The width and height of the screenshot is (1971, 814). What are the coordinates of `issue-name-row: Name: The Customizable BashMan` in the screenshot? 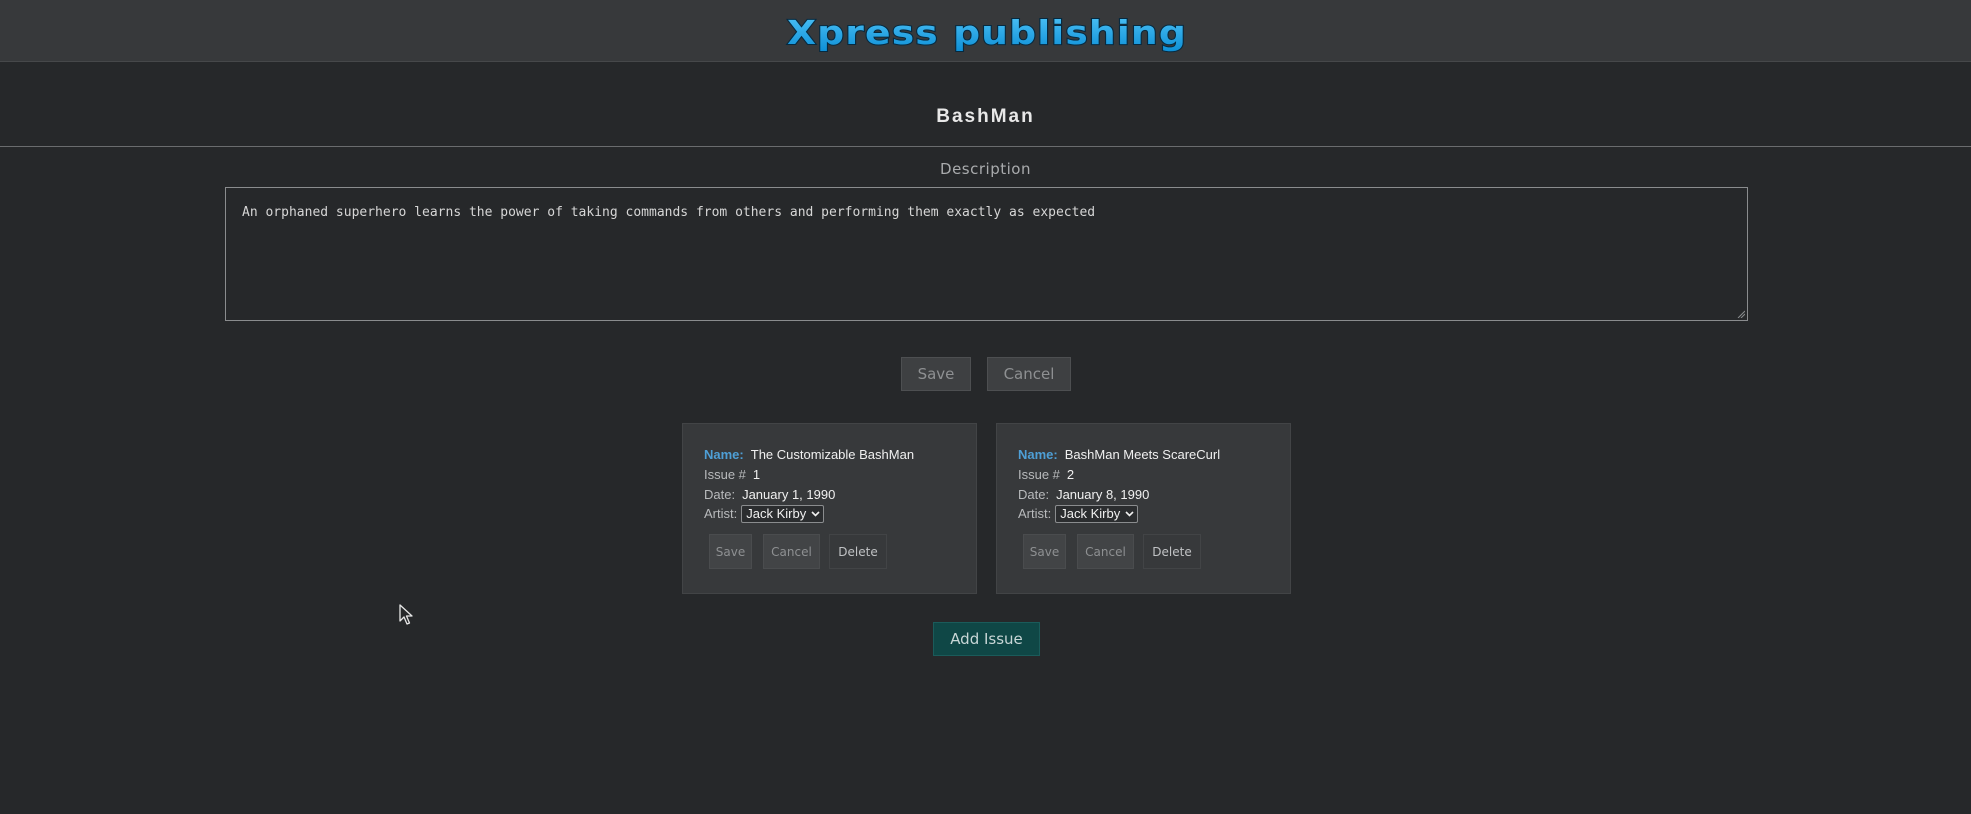 It's located at (809, 454).